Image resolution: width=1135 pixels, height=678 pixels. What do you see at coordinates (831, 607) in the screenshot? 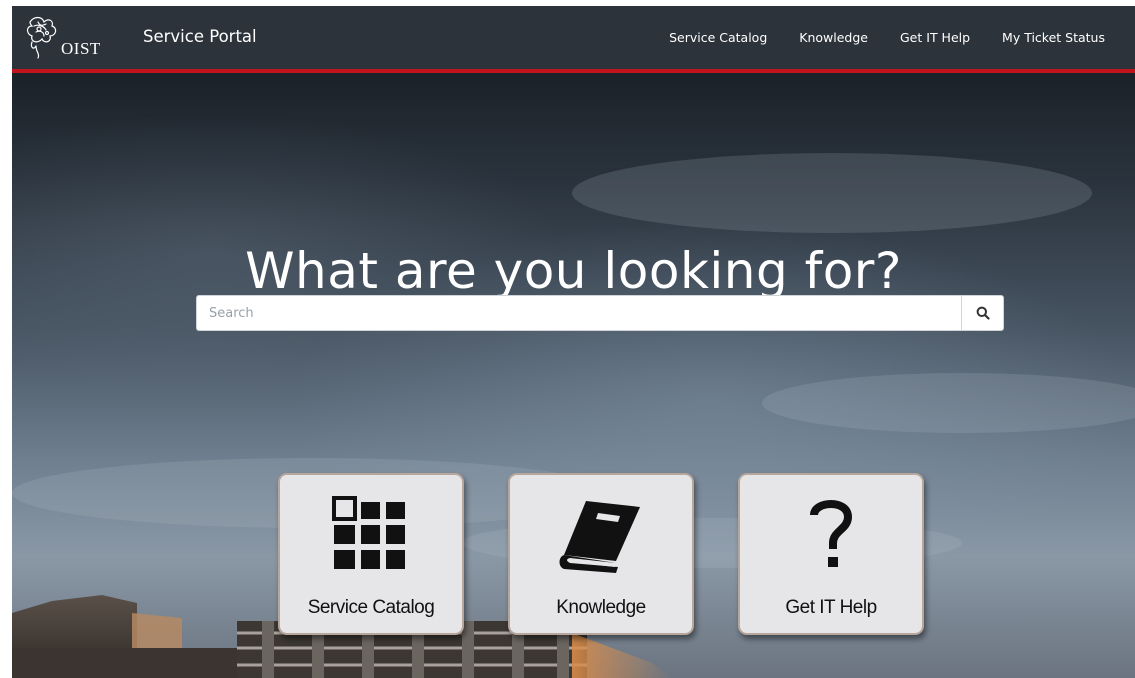
I see `tile-label: Get IT Help` at bounding box center [831, 607].